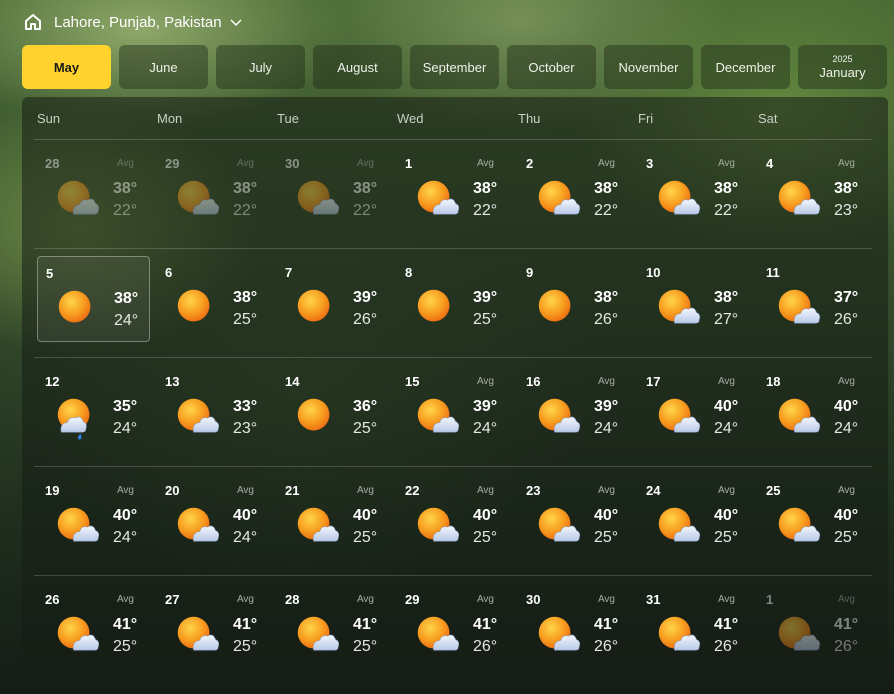 The width and height of the screenshot is (894, 694). I want to click on day-cell: 30 Avg 41° 26°, so click(574, 626).